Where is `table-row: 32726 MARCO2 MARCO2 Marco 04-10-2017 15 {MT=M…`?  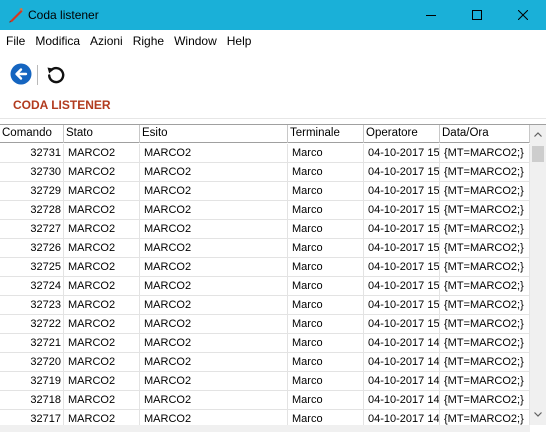 table-row: 32726 MARCO2 MARCO2 Marco 04-10-2017 15 {MT=M… is located at coordinates (265, 248).